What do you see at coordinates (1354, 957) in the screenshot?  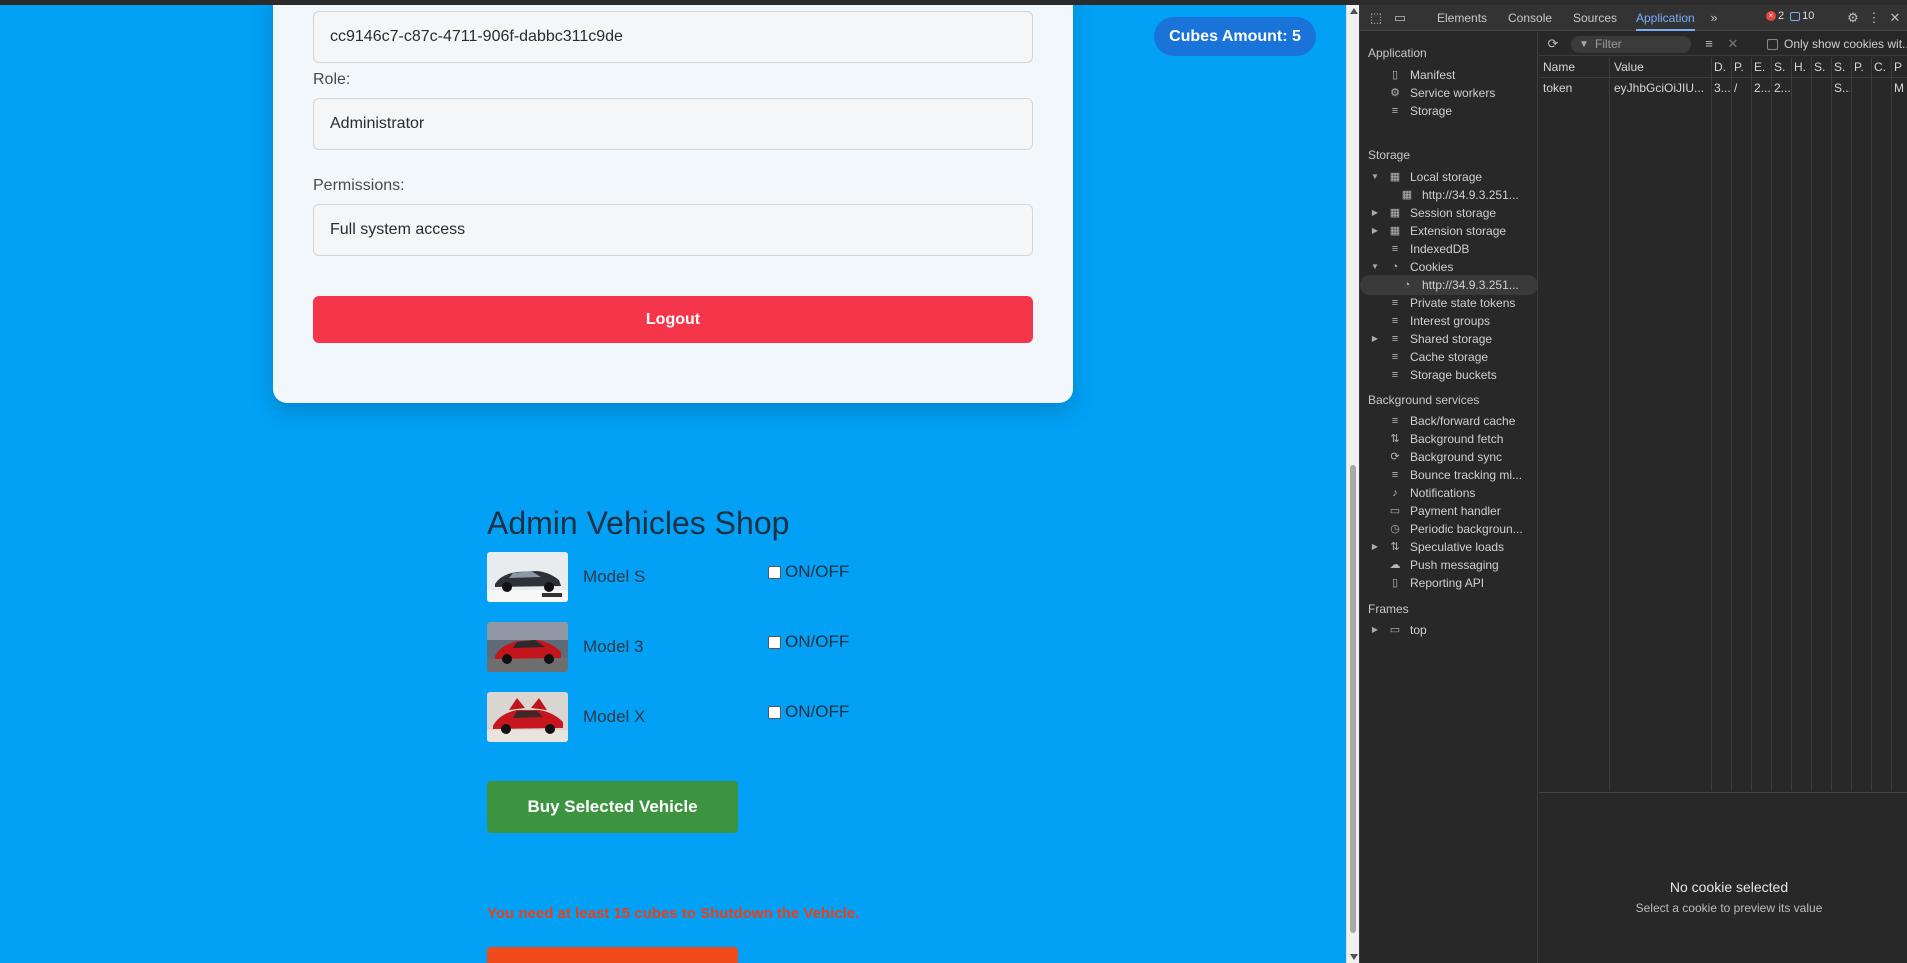 I see `scroll-down-arrow-icon` at bounding box center [1354, 957].